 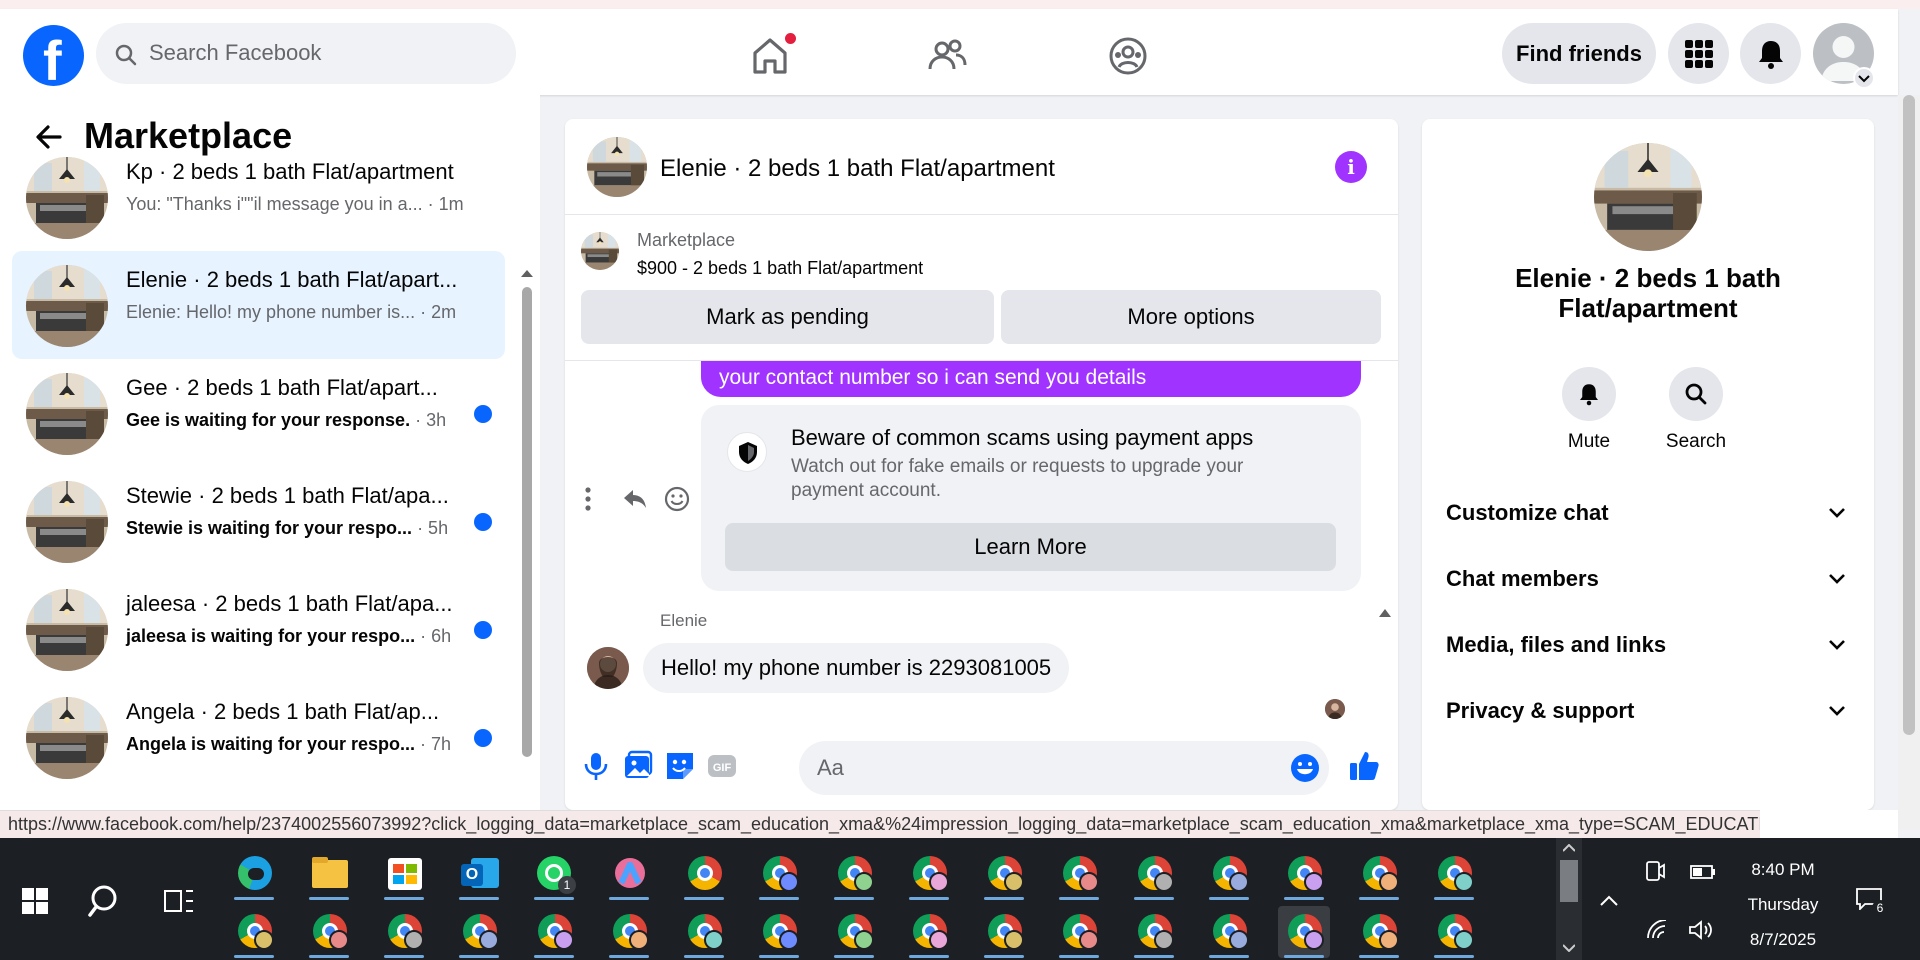 I want to click on learn-more-button: Learn More, so click(x=1030, y=547).